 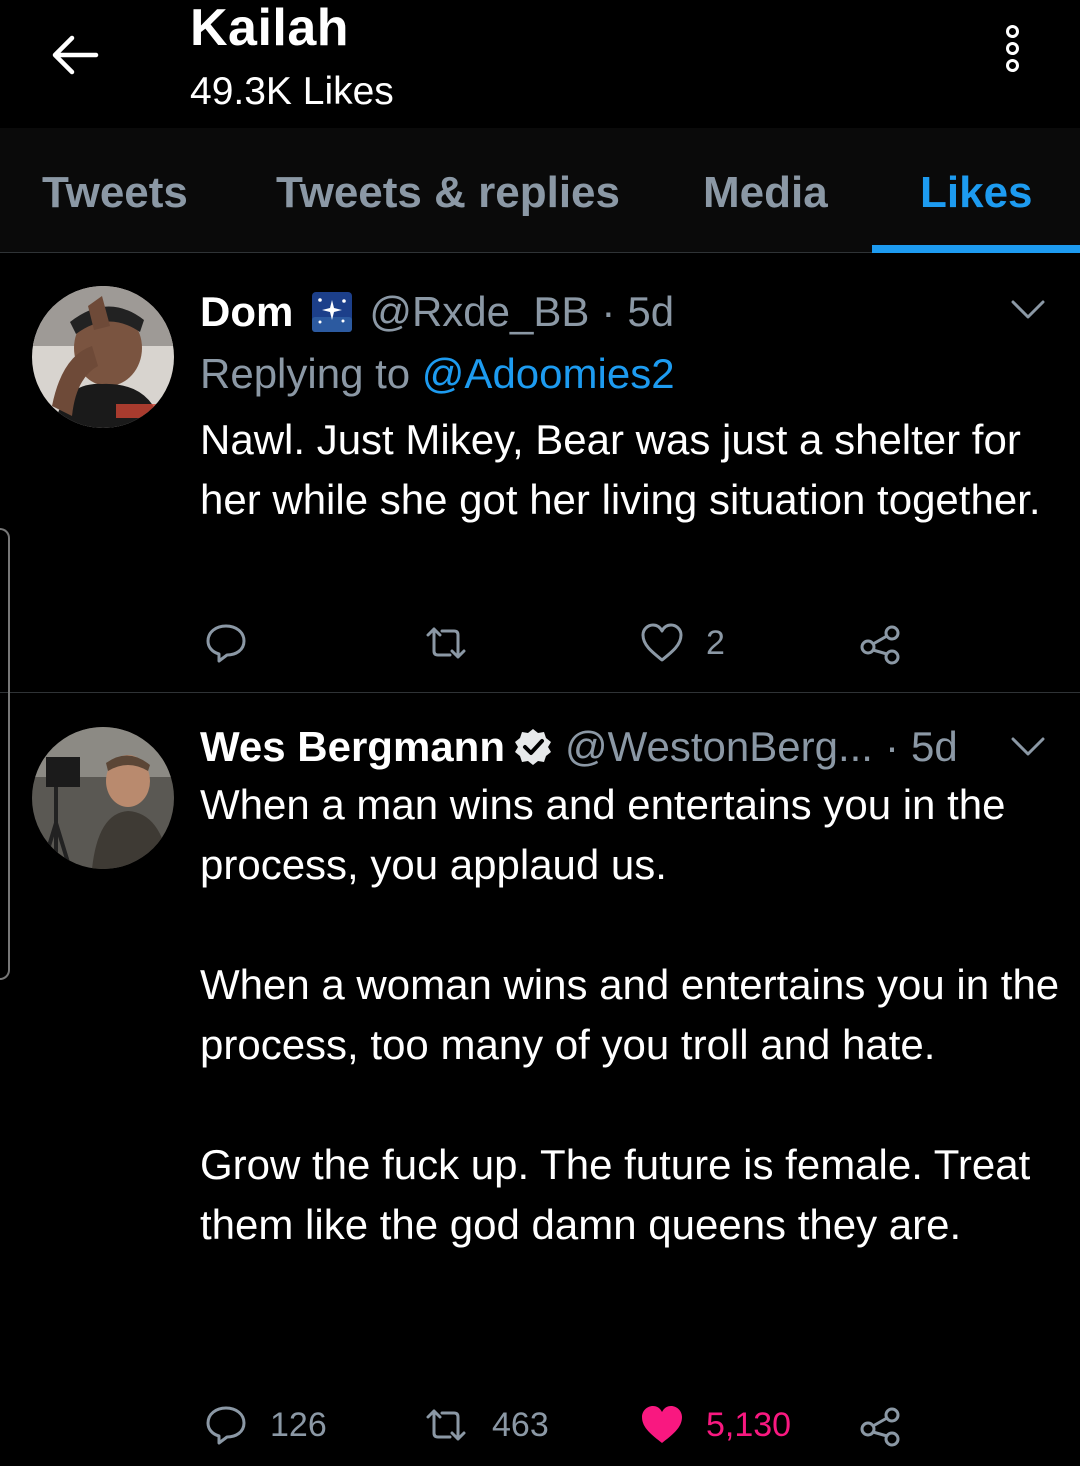 What do you see at coordinates (630, 1425) in the screenshot?
I see `tweet-actions: 126 463 5,130` at bounding box center [630, 1425].